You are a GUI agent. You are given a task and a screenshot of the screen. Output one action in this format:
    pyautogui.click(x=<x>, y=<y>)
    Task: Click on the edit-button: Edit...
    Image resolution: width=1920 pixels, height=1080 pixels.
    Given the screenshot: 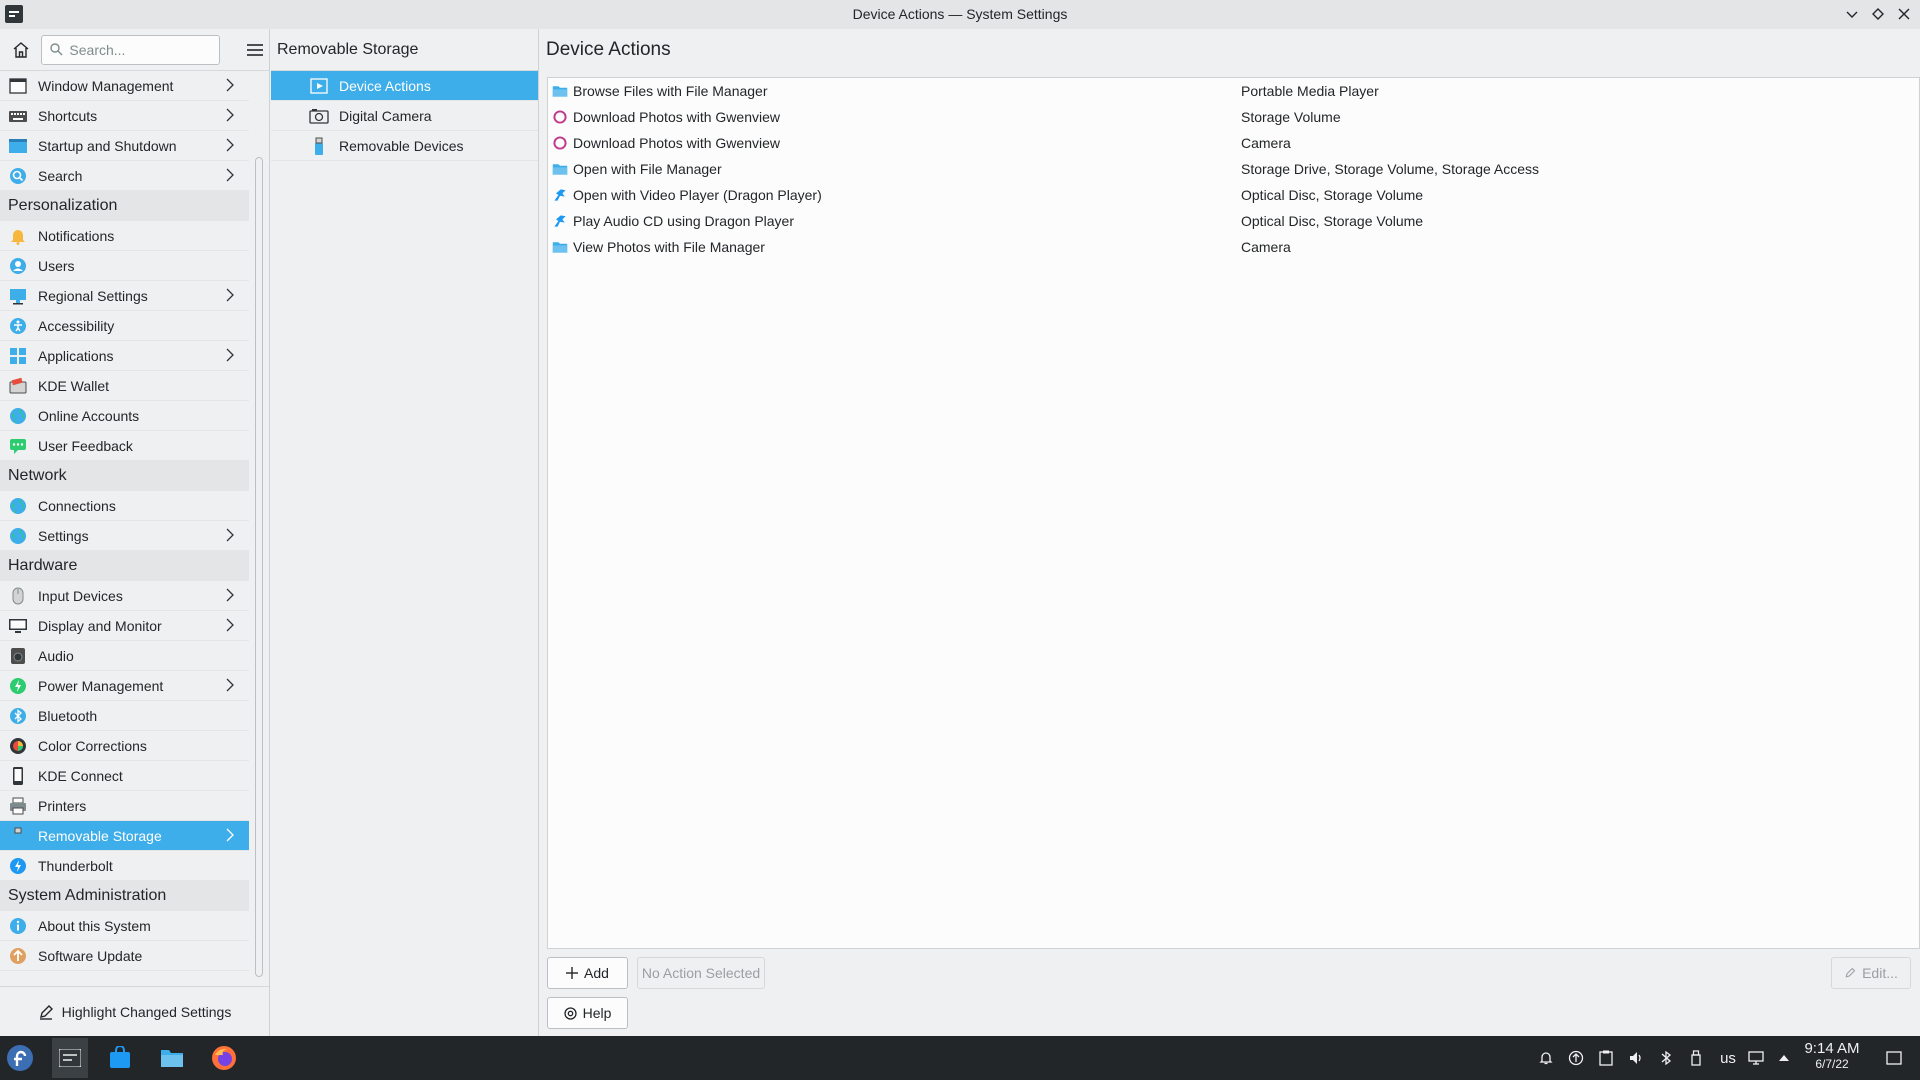 What is the action you would take?
    pyautogui.click(x=1871, y=973)
    